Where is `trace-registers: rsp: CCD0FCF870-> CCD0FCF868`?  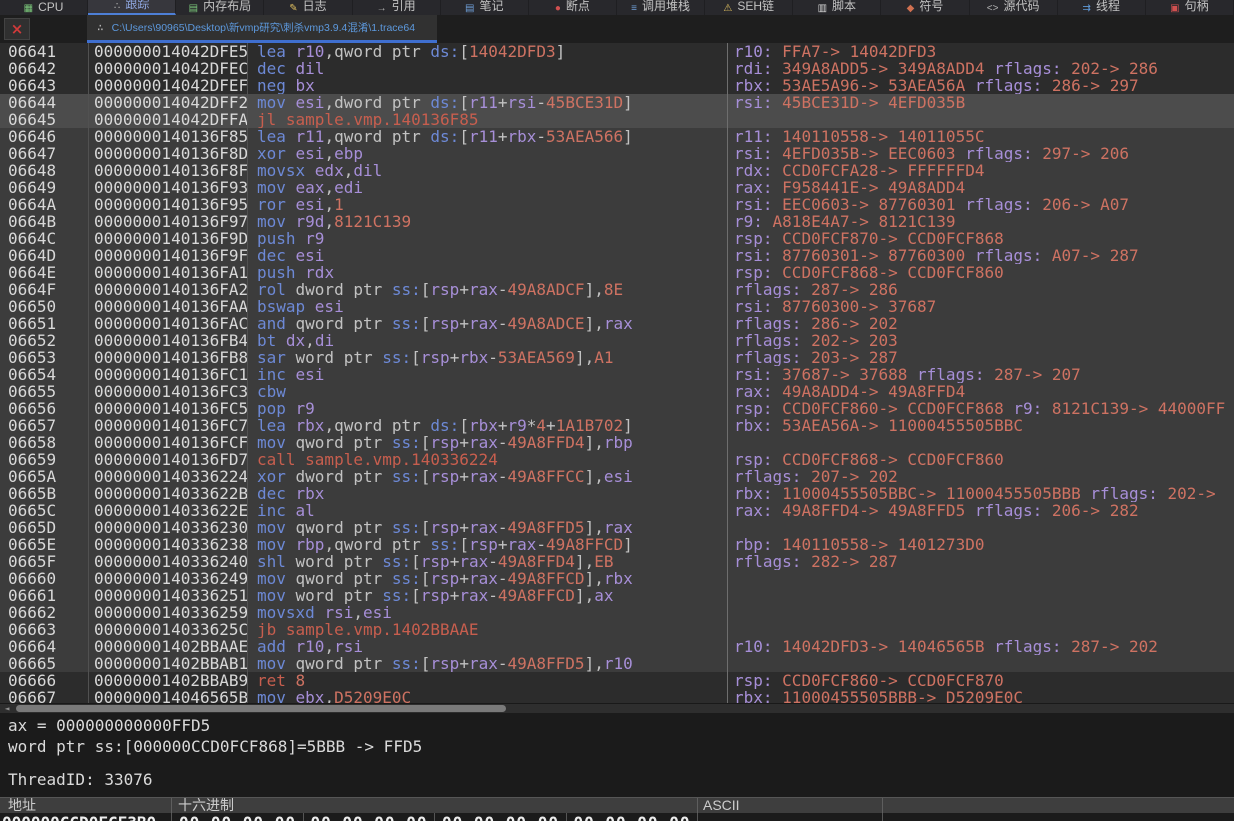
trace-registers: rsp: CCD0FCF870-> CCD0FCF868 is located at coordinates (869, 238).